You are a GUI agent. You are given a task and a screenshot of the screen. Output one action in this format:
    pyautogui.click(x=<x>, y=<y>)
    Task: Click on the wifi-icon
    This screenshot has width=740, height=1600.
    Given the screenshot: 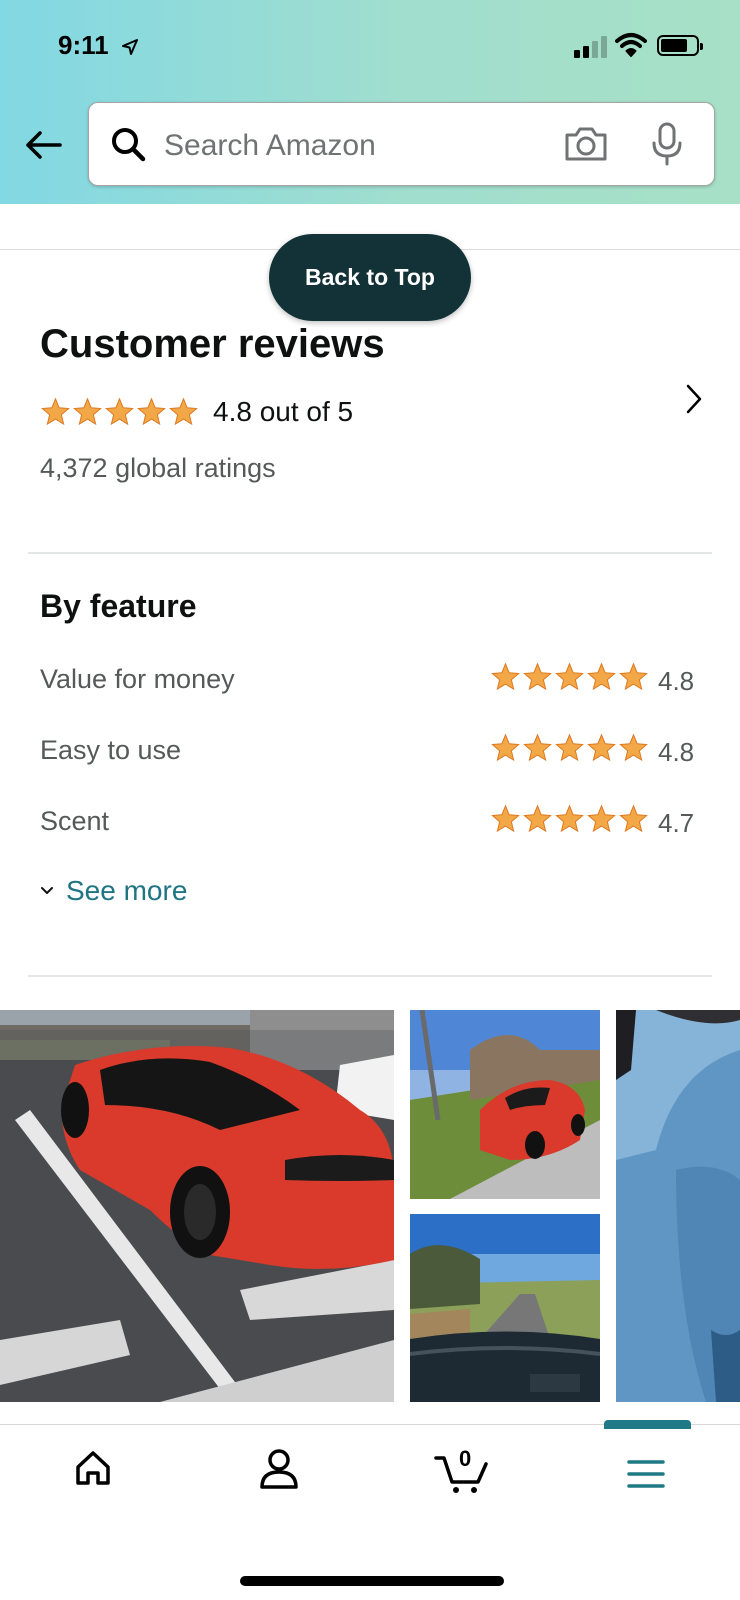 What is the action you would take?
    pyautogui.click(x=631, y=45)
    